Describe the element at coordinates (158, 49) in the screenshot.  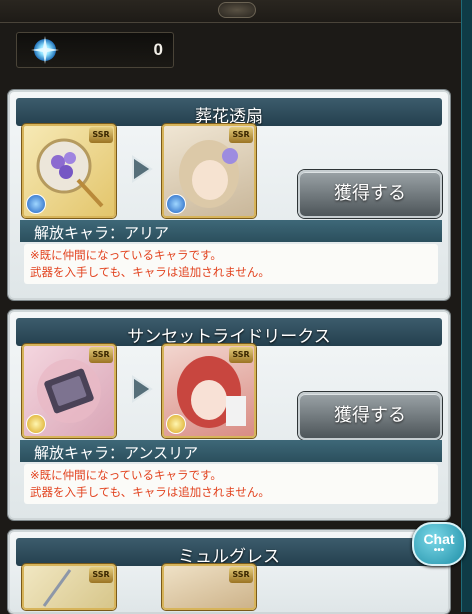
I see `crystal-count: 0` at that location.